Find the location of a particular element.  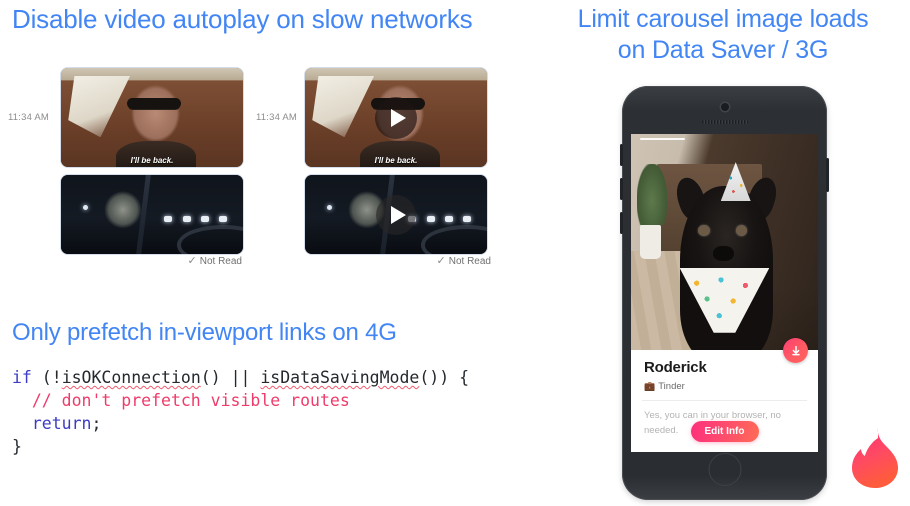

photo-background-pot is located at coordinates (650, 242).